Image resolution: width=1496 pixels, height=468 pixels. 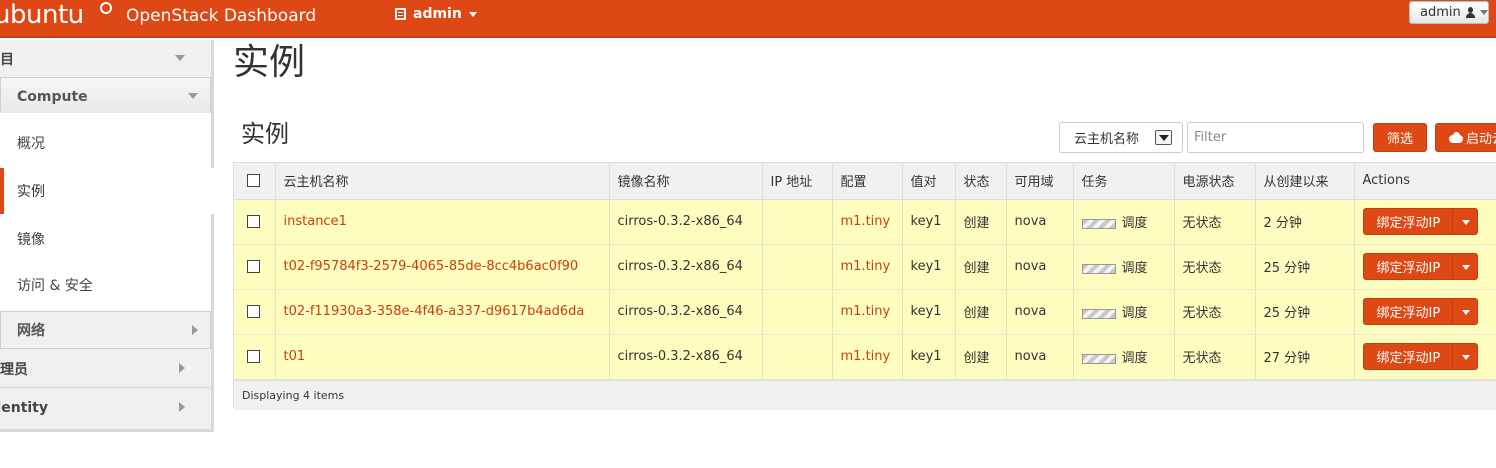 I want to click on sidebar-section-project: 项目, so click(x=105, y=59).